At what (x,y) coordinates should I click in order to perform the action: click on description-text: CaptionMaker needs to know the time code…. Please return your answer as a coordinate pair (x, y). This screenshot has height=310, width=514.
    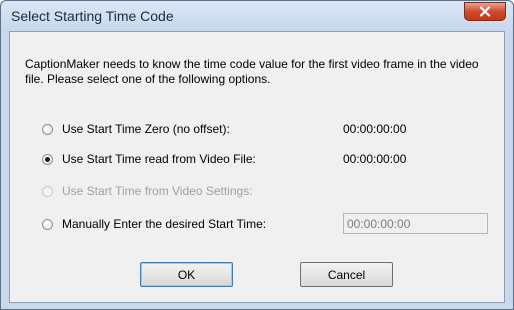
    Looking at the image, I should click on (252, 71).